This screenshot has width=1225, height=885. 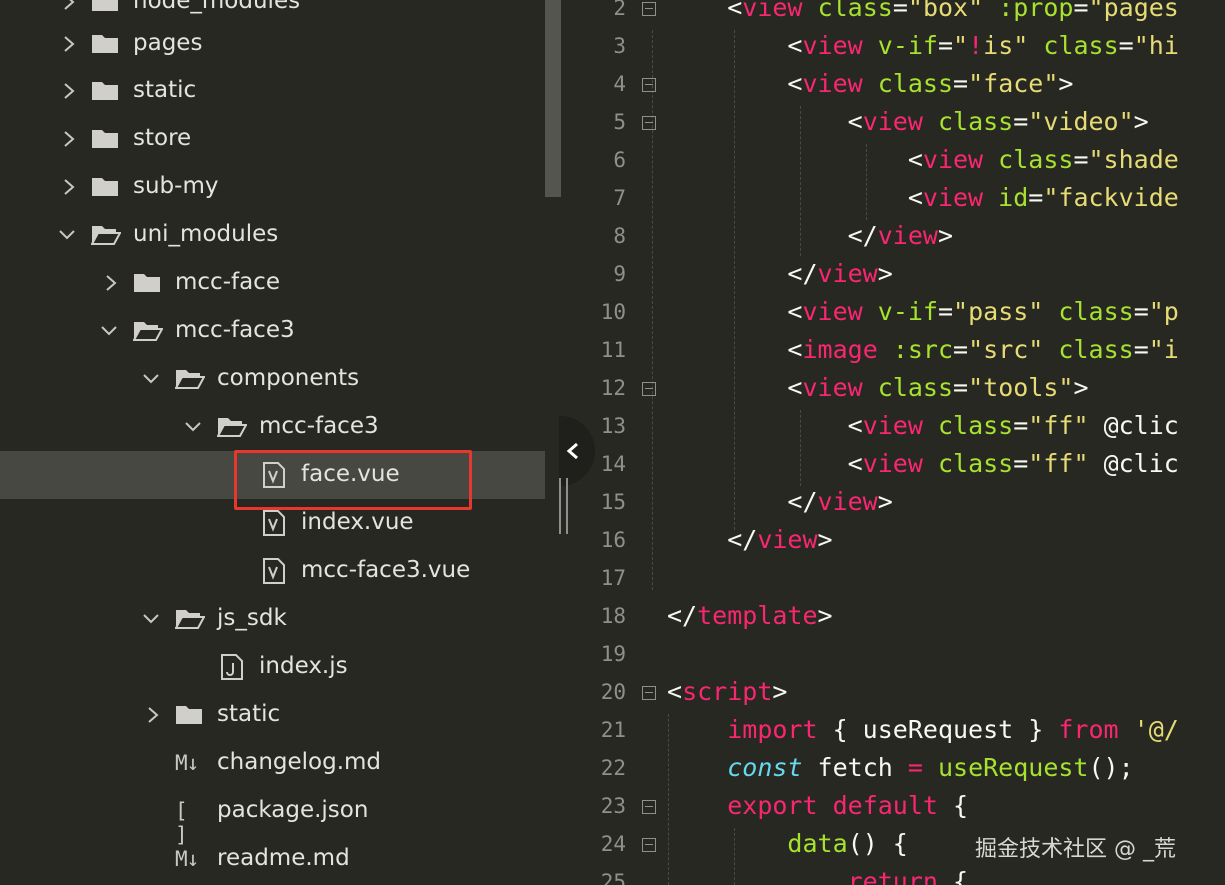 What do you see at coordinates (613, 730) in the screenshot?
I see `line-number: 21` at bounding box center [613, 730].